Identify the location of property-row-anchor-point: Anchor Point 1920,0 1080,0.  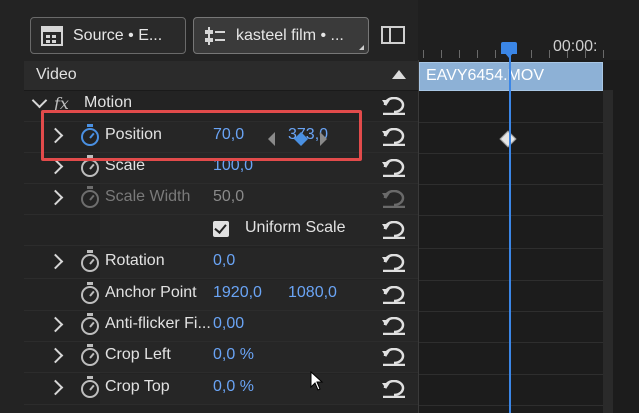
(221, 295).